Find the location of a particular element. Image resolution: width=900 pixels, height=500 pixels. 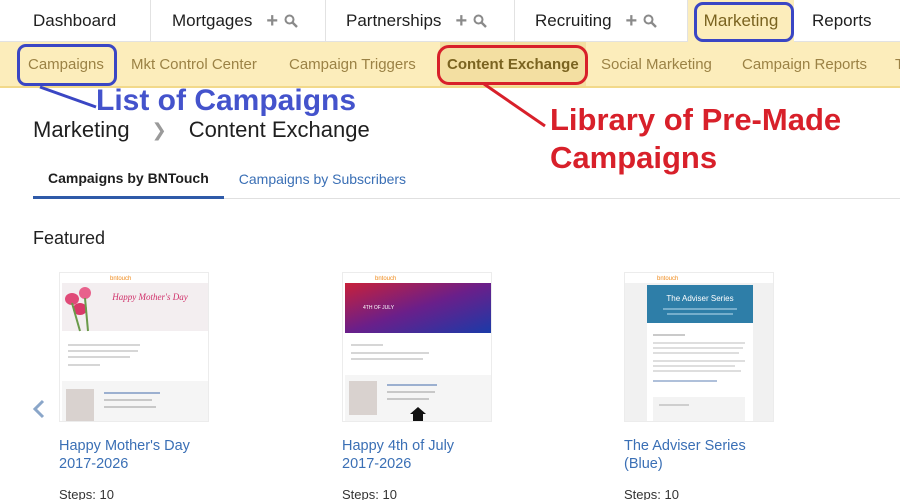

campaign-thumbnail: bntouch Happy Mother's Day is located at coordinates (134, 347).